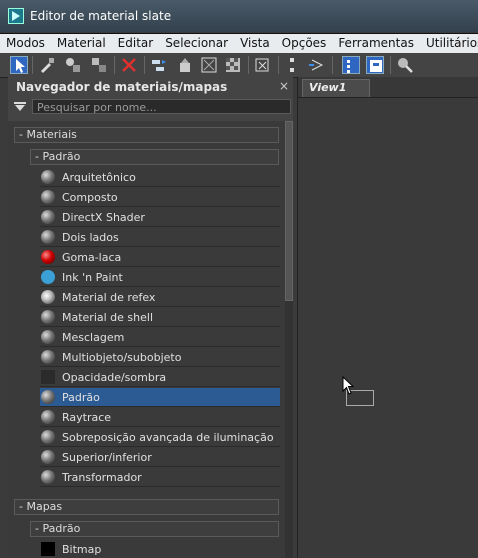 The width and height of the screenshot is (478, 558). What do you see at coordinates (160, 277) in the screenshot?
I see `material-item: Ink 'n Paint` at bounding box center [160, 277].